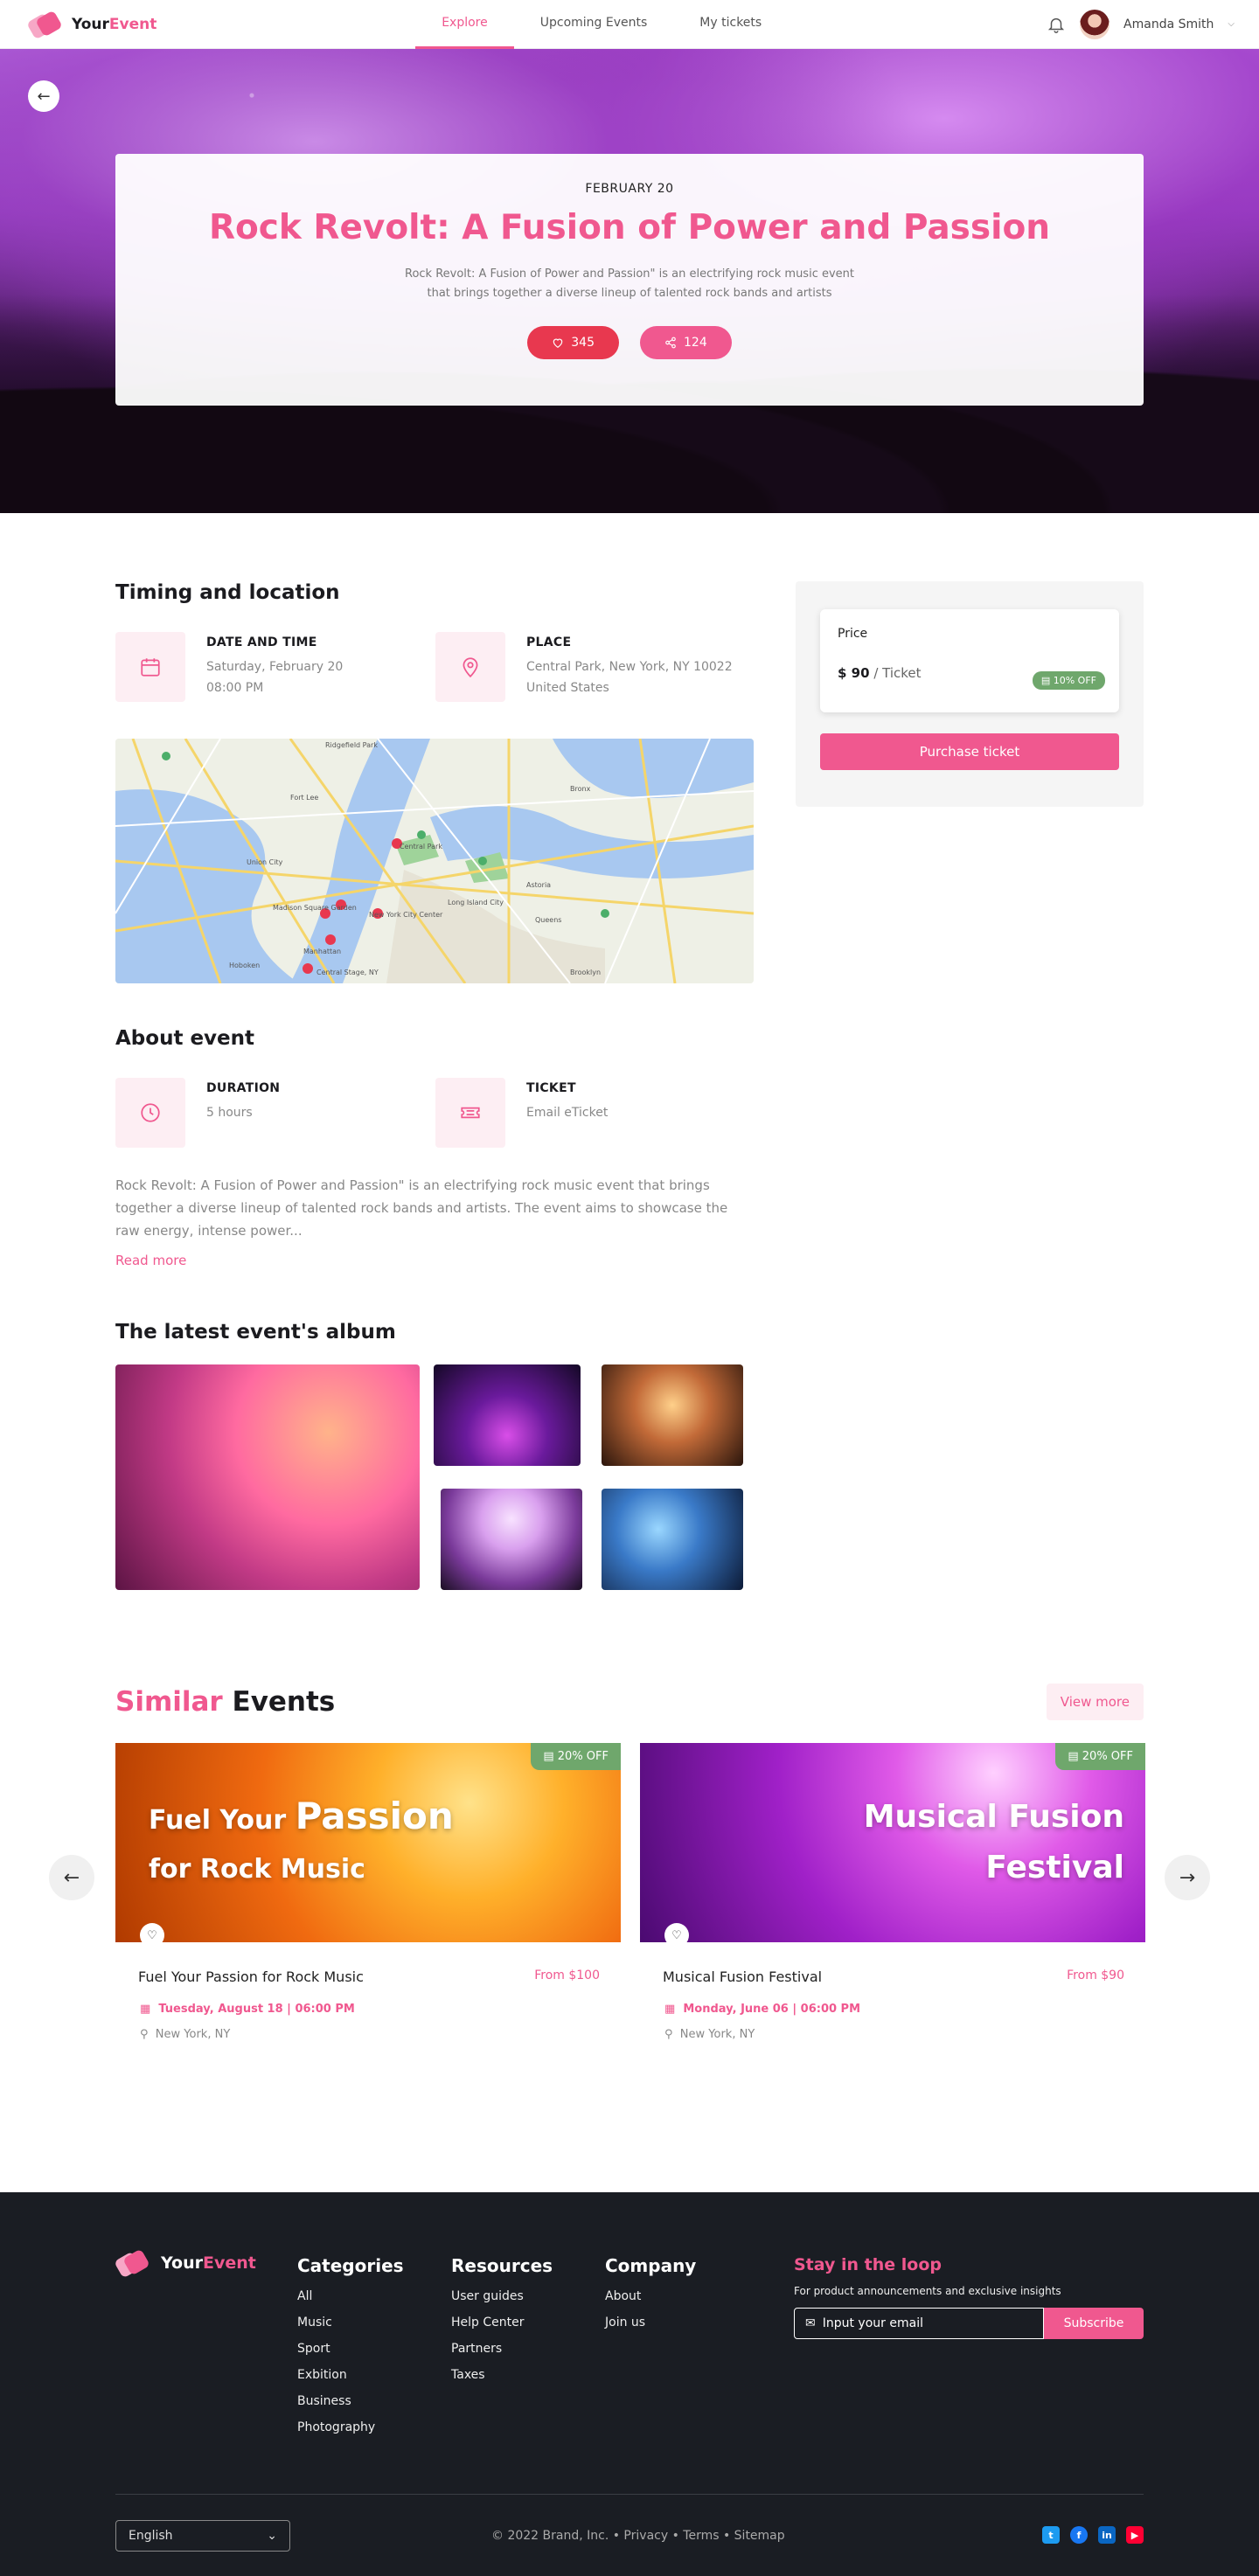  What do you see at coordinates (115, 24) in the screenshot?
I see `brand-name: YourEvent` at bounding box center [115, 24].